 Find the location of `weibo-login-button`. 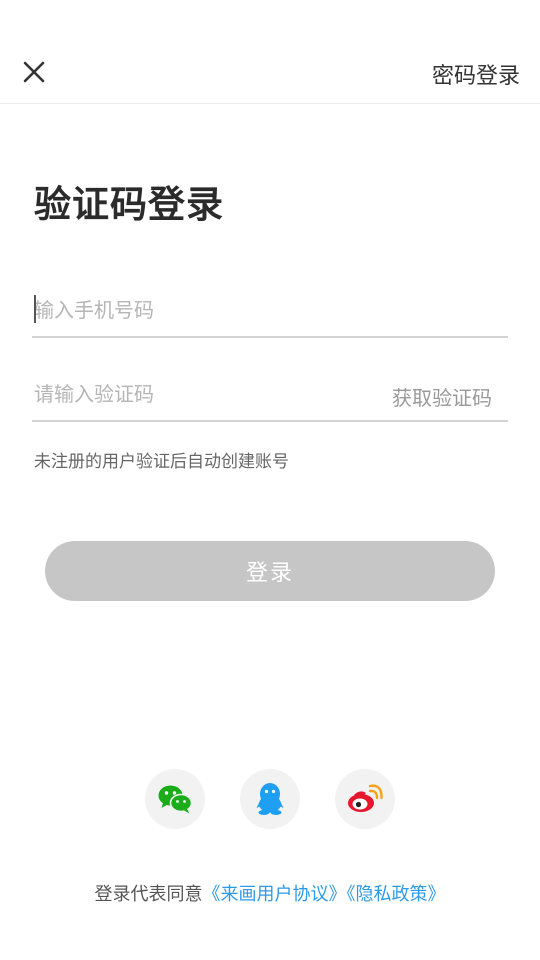

weibo-login-button is located at coordinates (365, 799).